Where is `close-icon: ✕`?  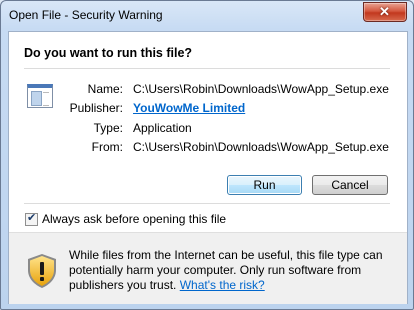
close-icon: ✕ is located at coordinates (384, 11).